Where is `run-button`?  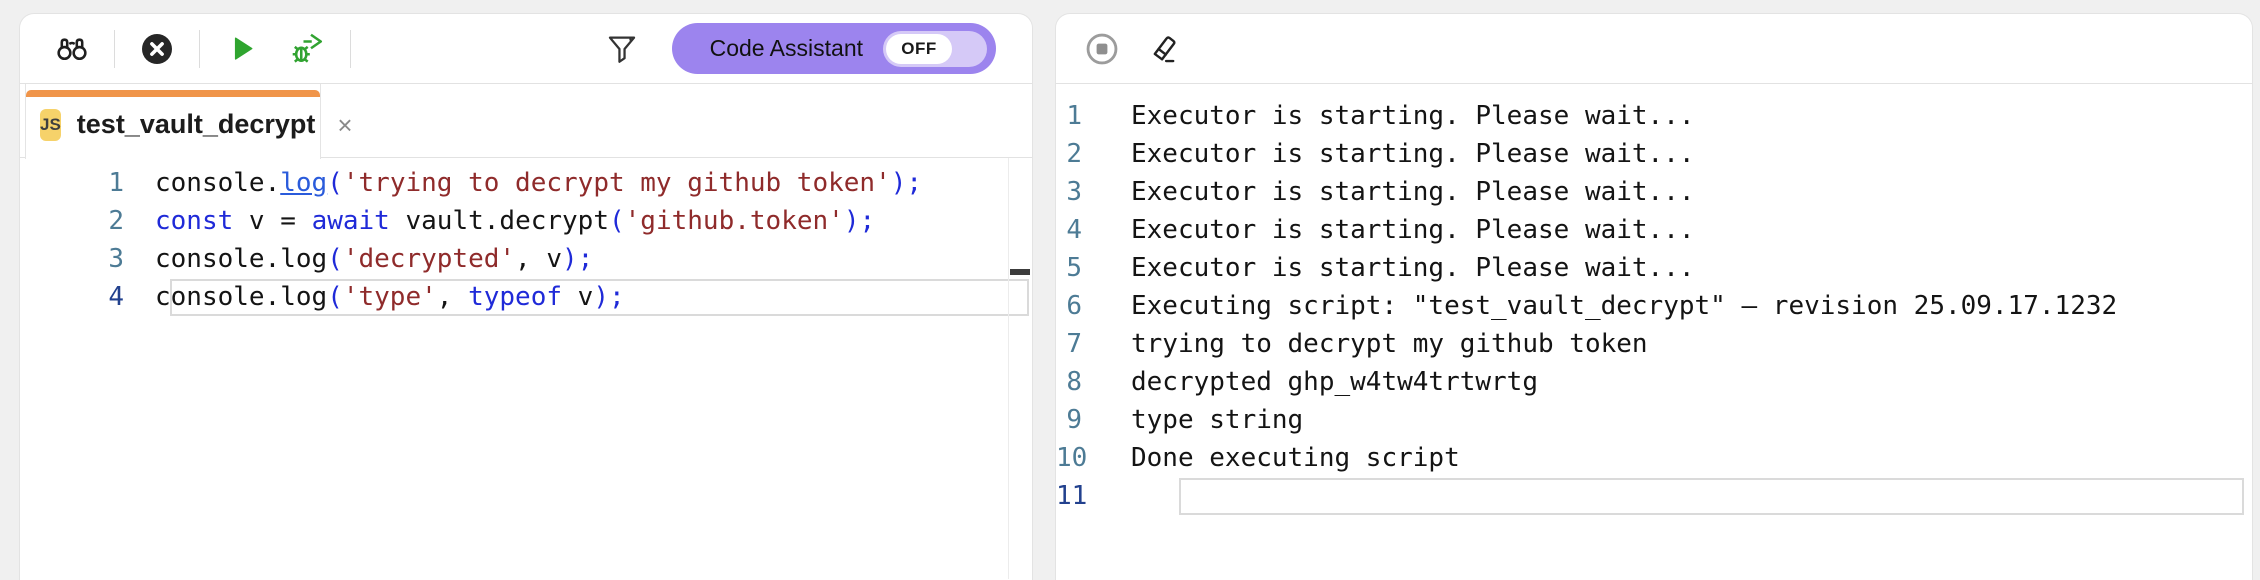 run-button is located at coordinates (242, 49).